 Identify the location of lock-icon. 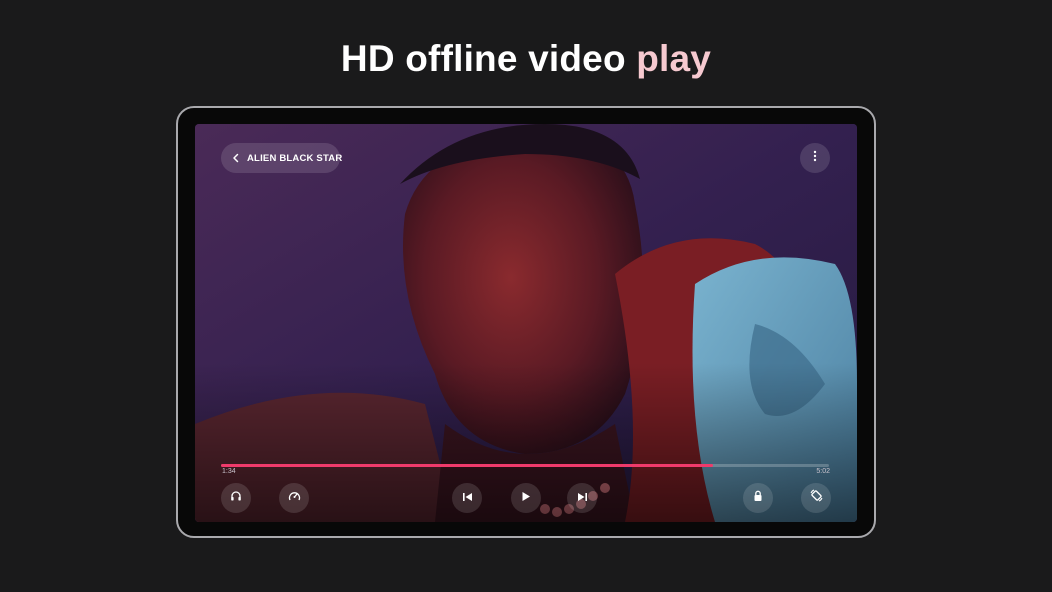
(758, 498).